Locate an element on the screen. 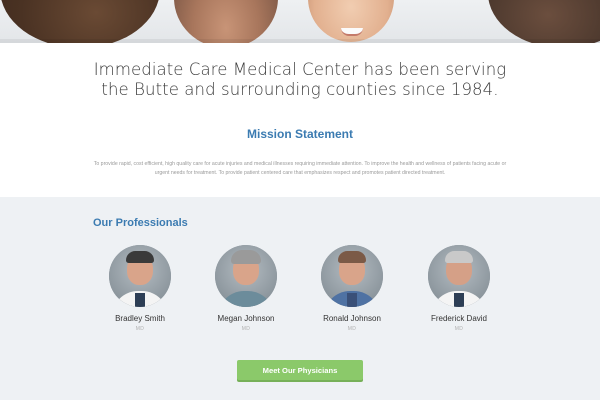 The image size is (600, 400). hero-shadow is located at coordinates (300, 41).